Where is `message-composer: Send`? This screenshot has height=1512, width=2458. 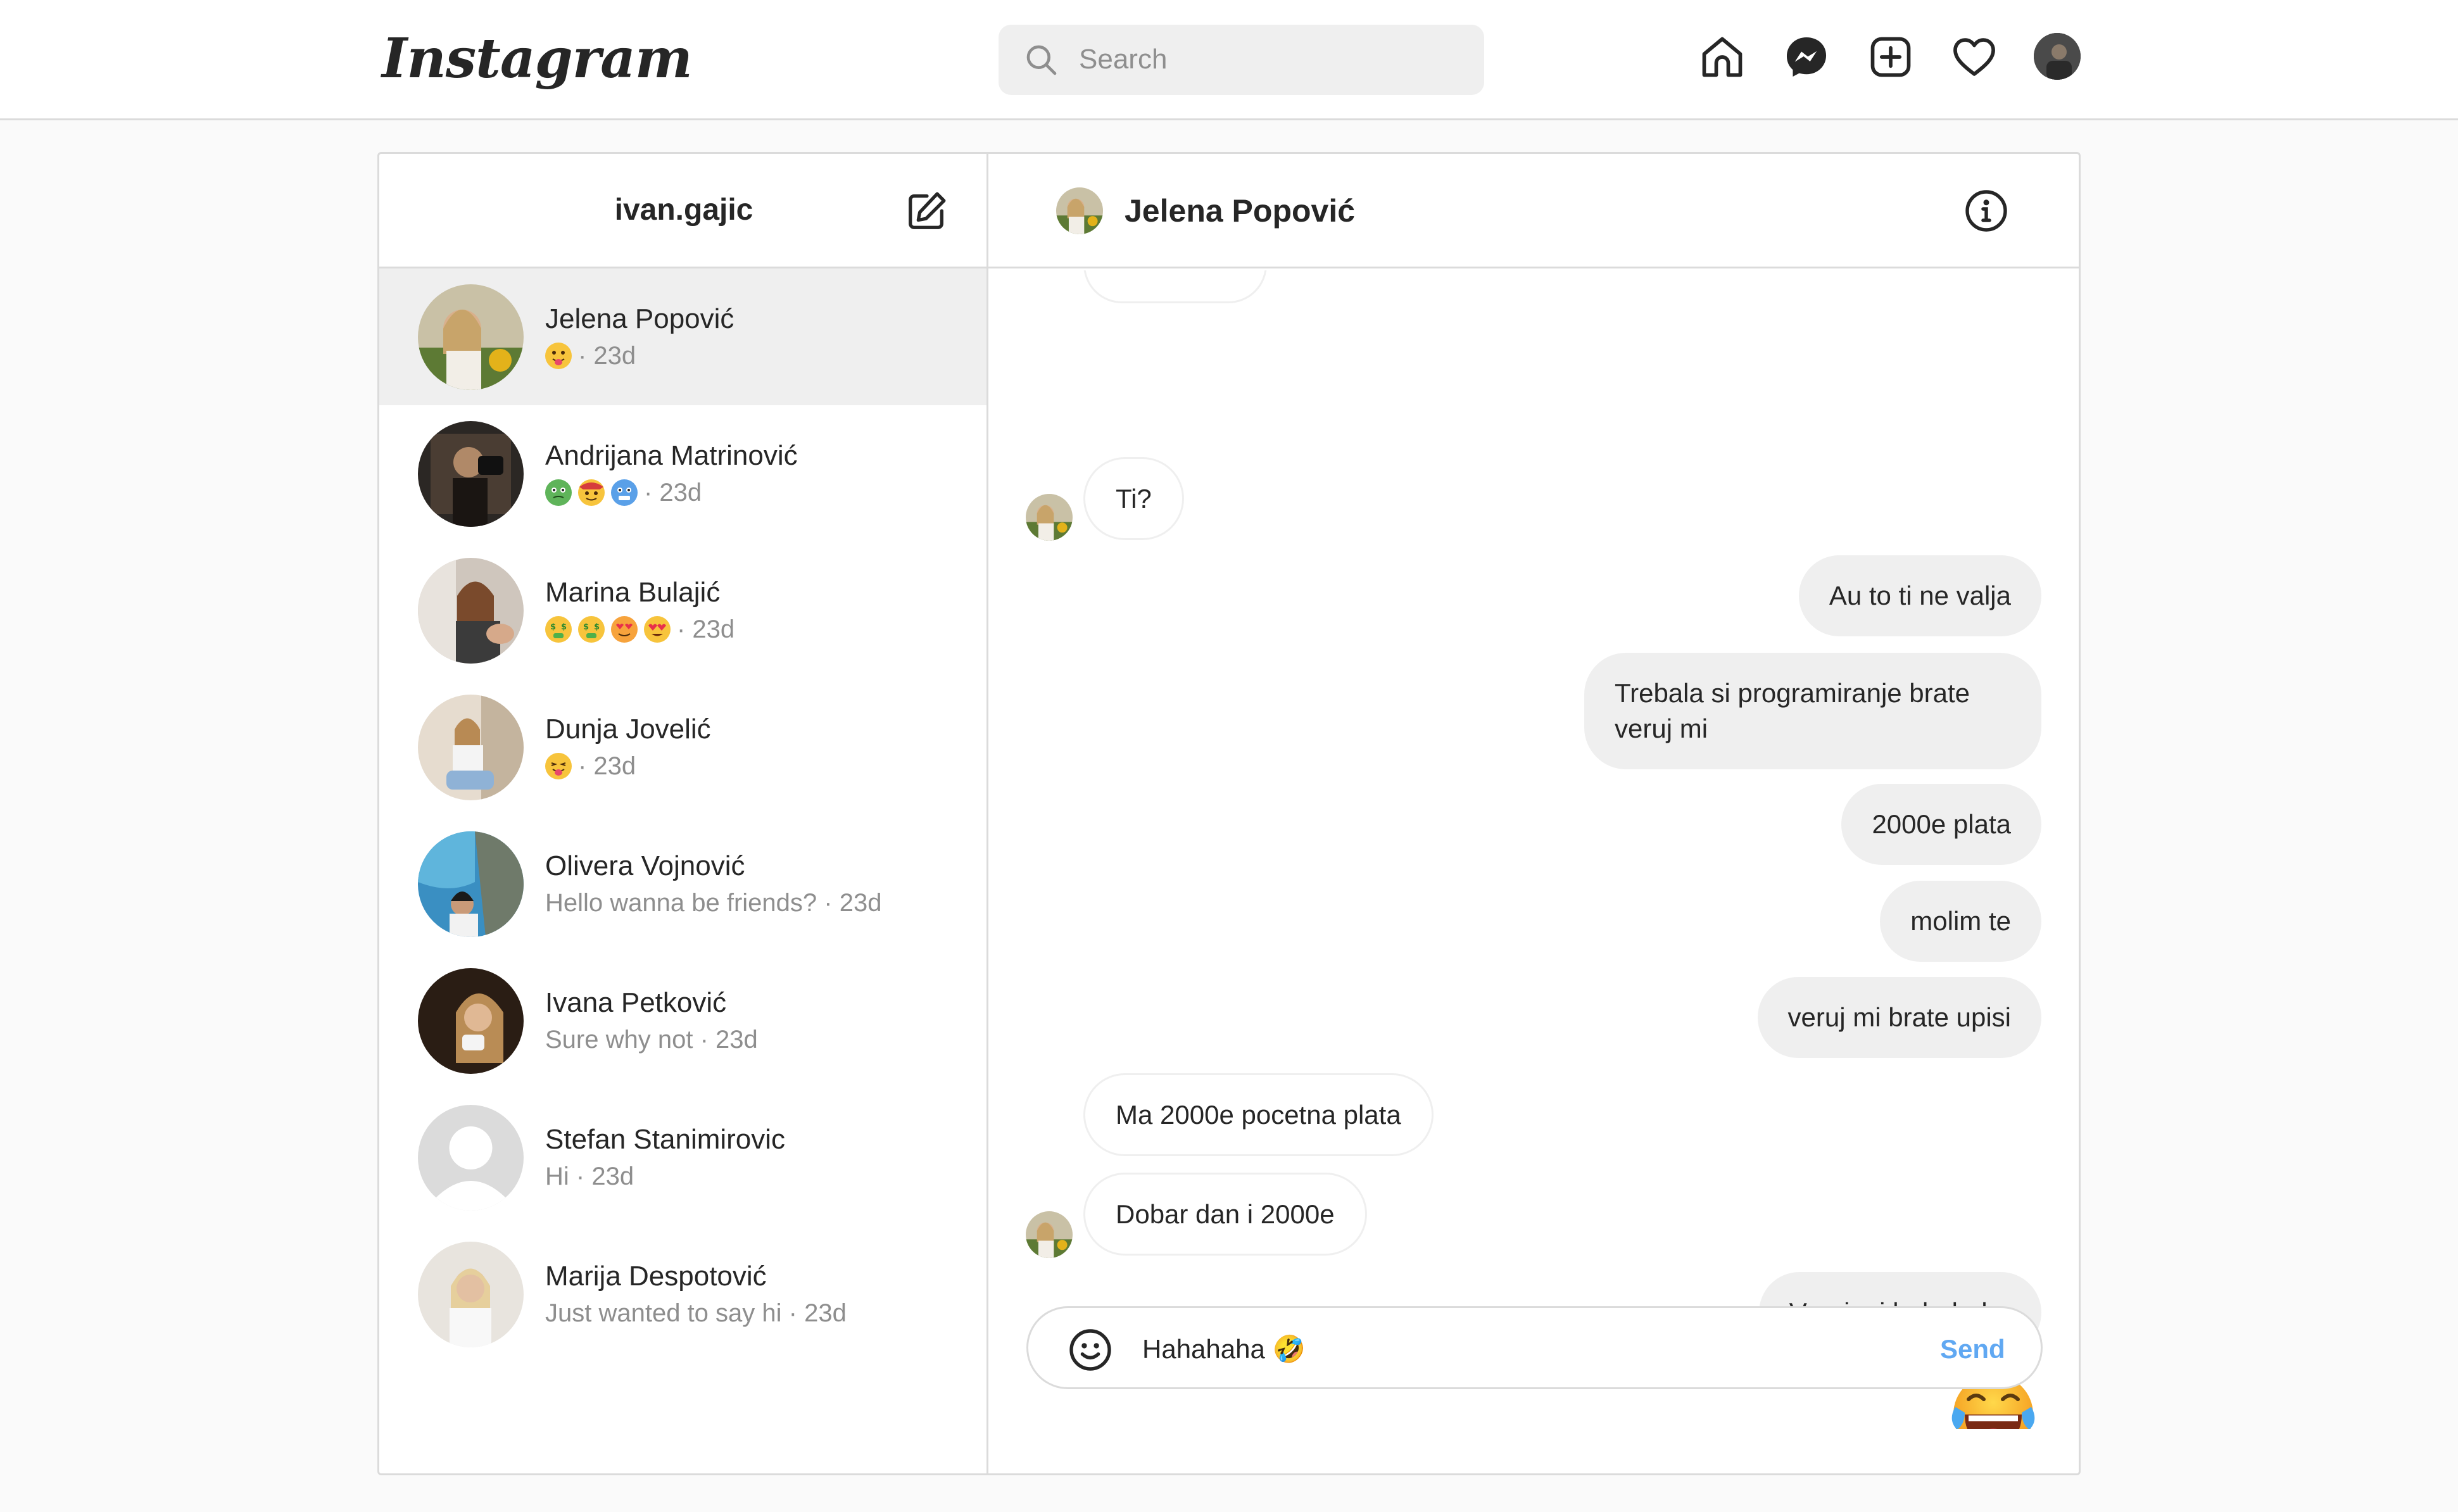 message-composer: Send is located at coordinates (1534, 1347).